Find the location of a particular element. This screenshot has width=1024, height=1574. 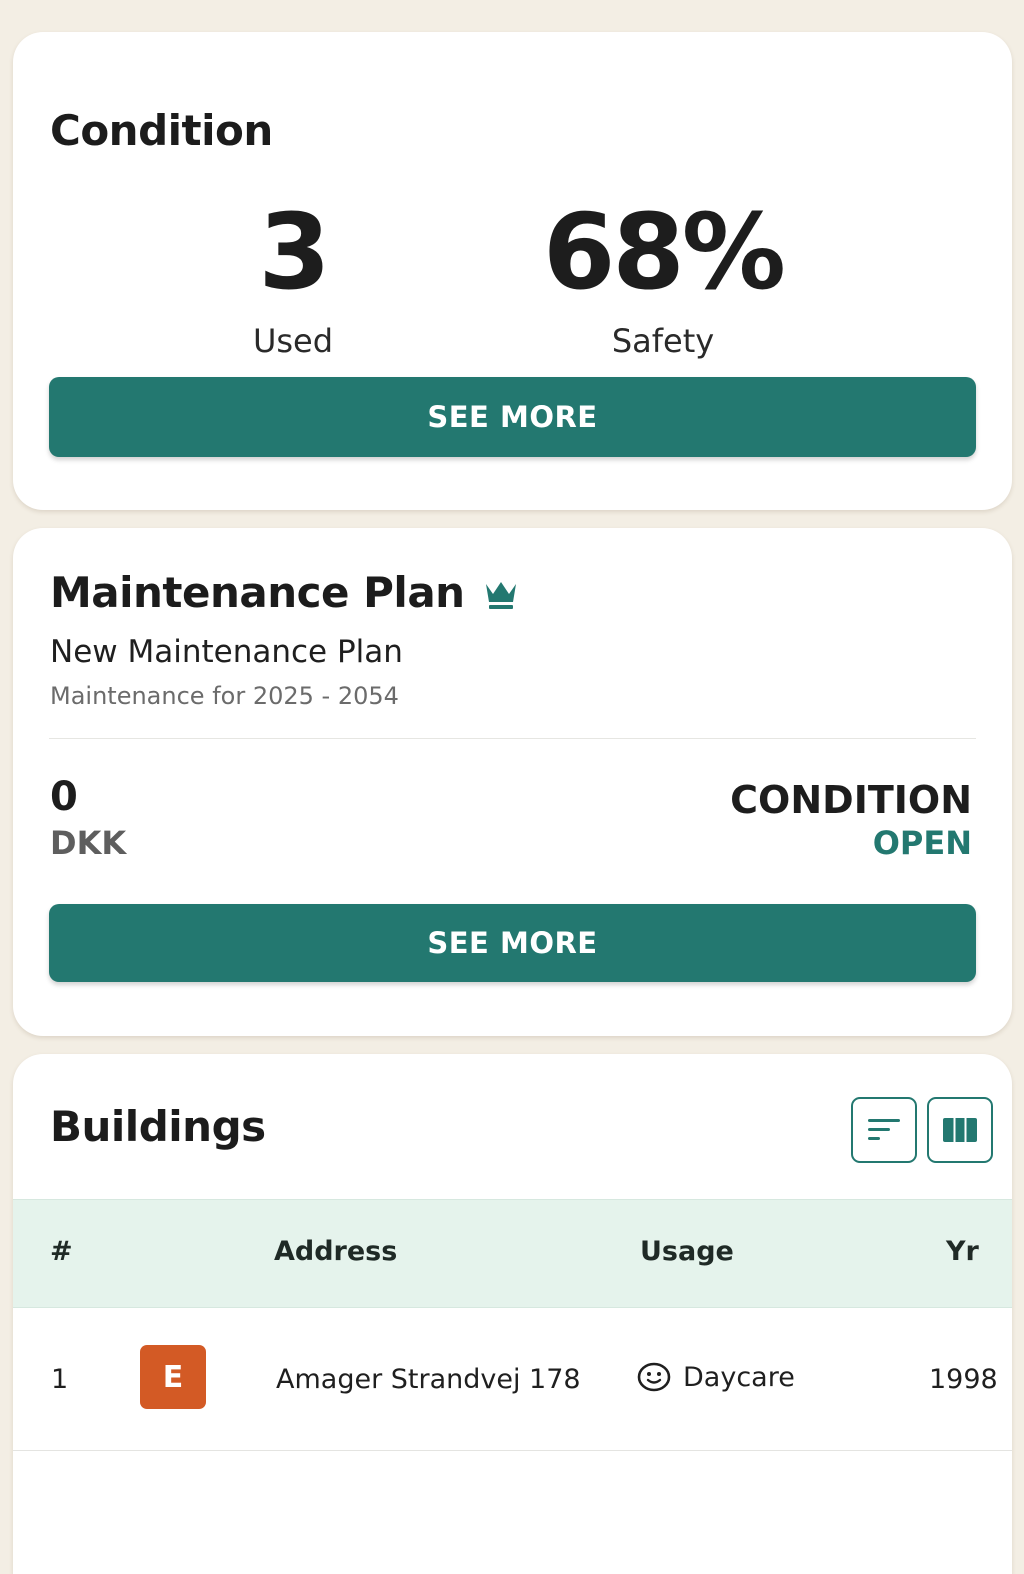

row-usage: Daycare is located at coordinates (716, 1377).